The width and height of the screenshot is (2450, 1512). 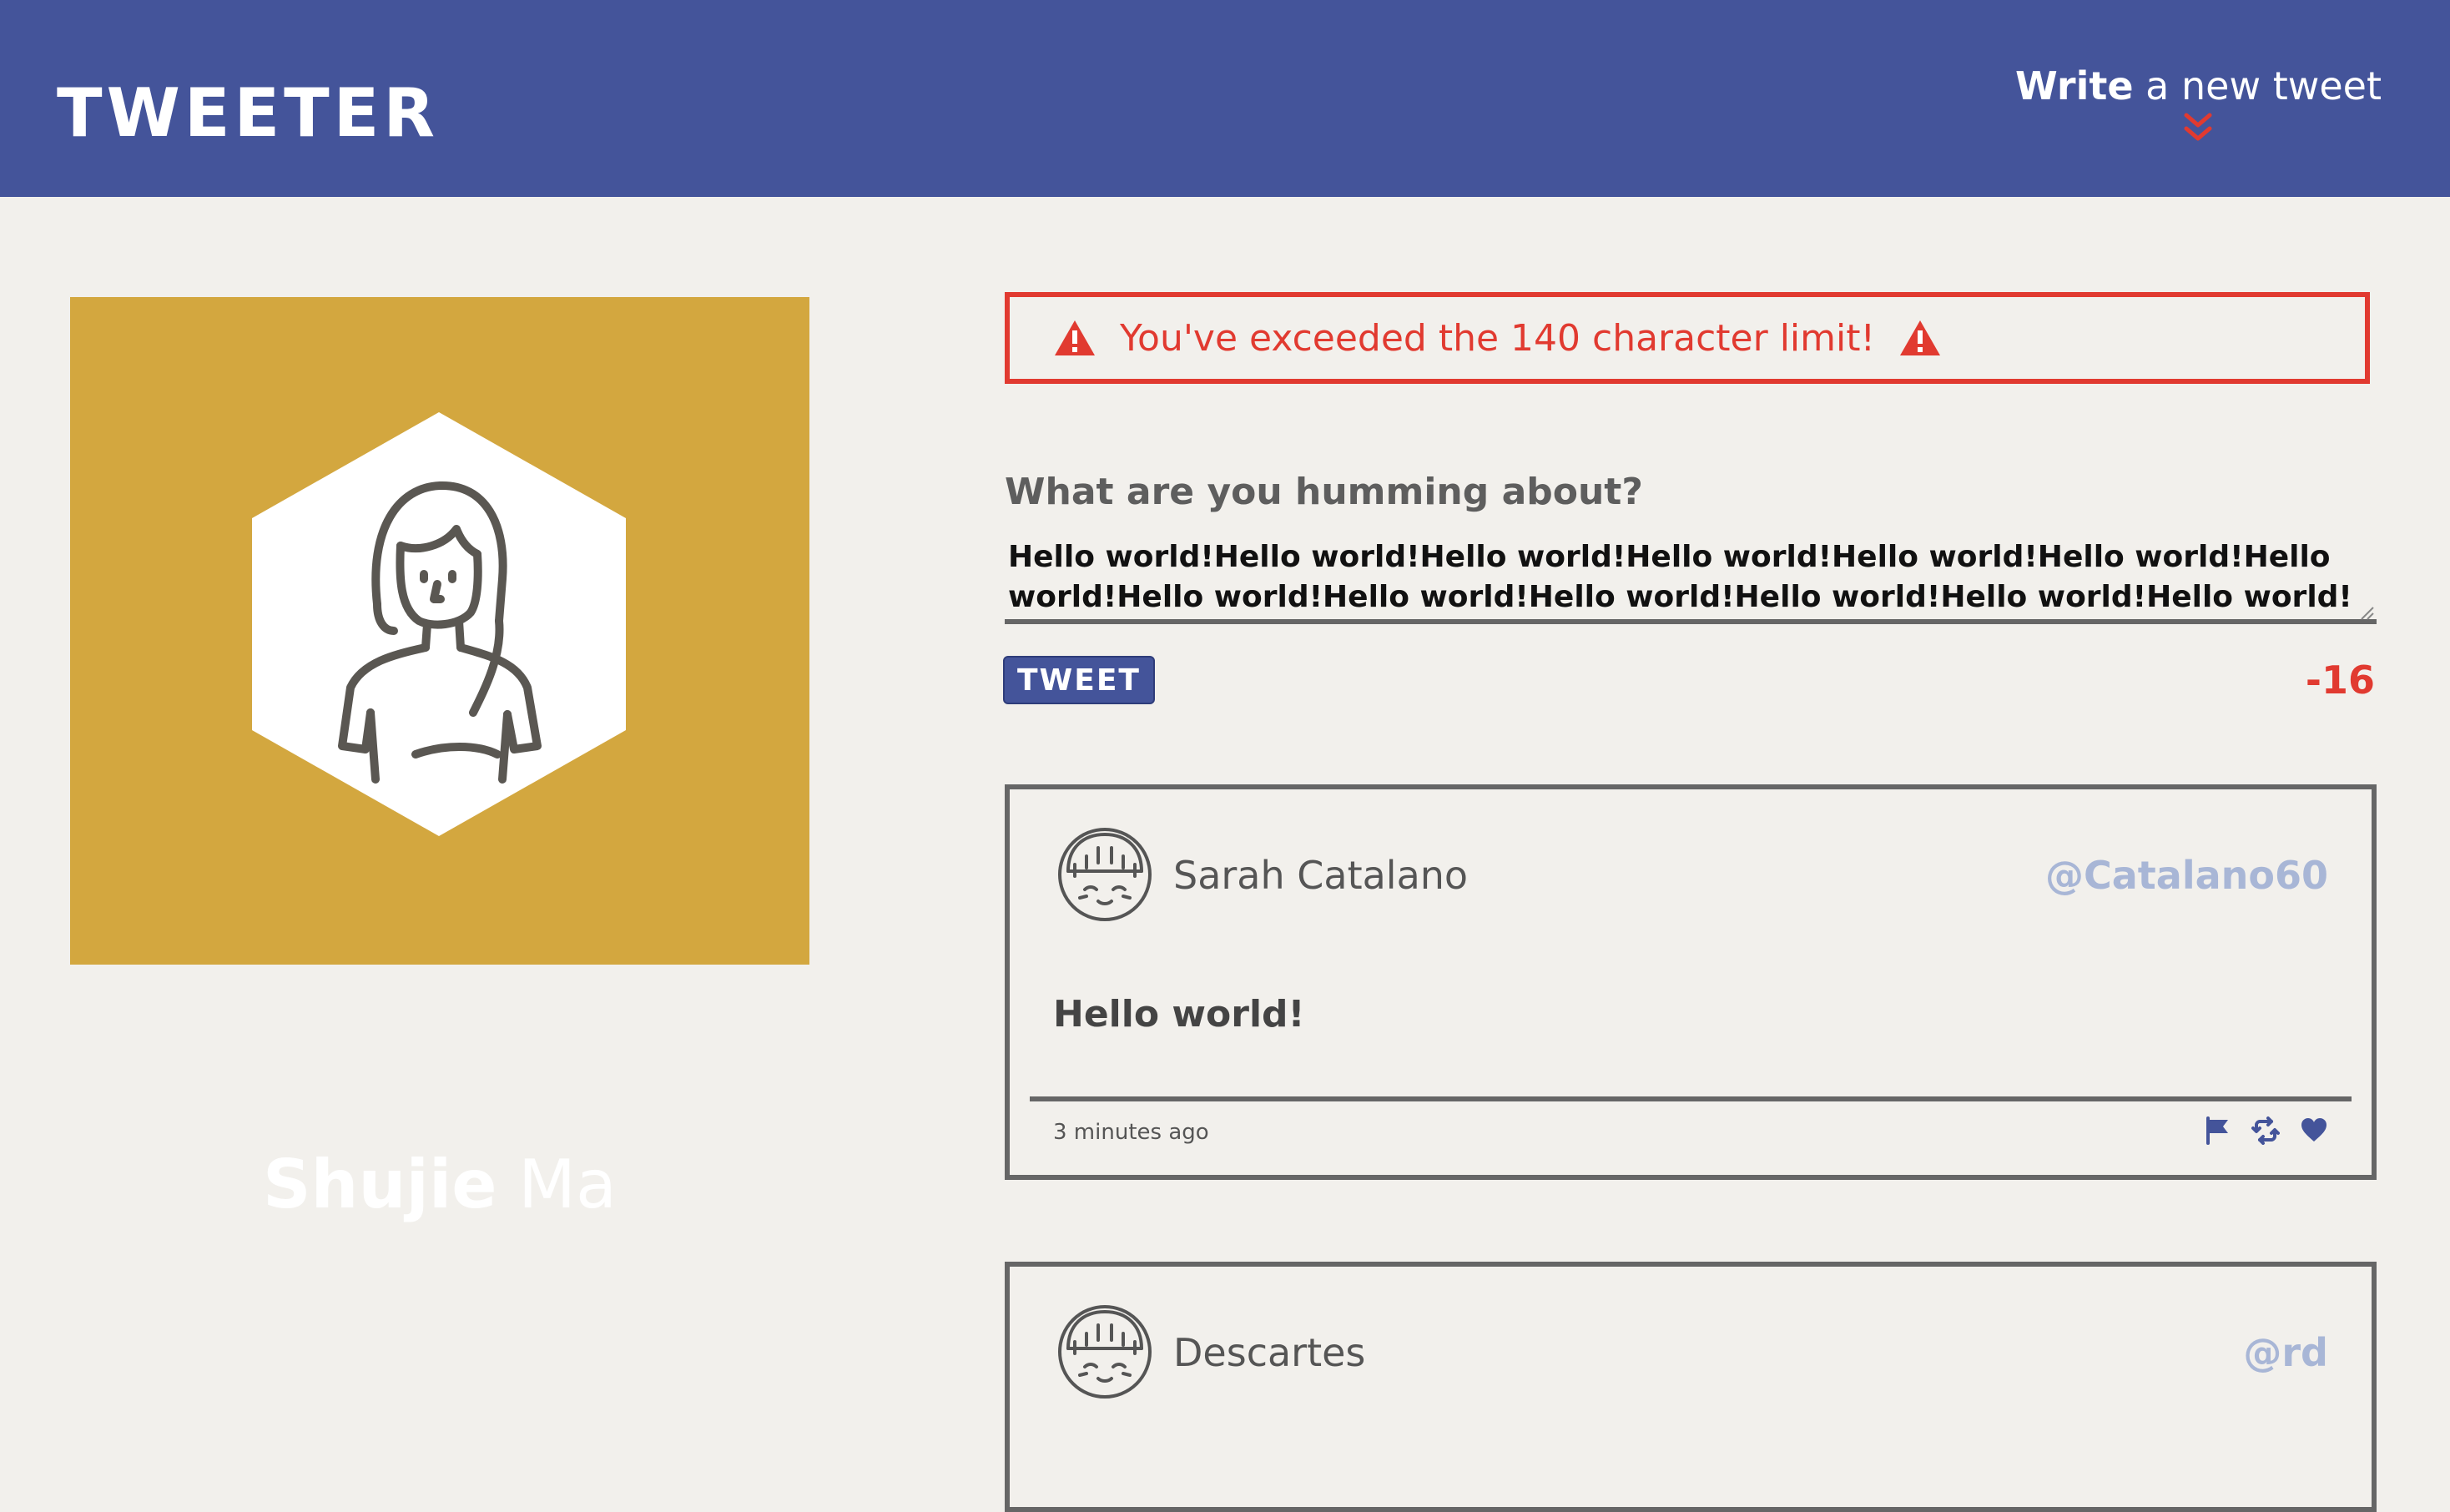 I want to click on write-new-tweet-toggle: Write a new tweet, so click(x=2198, y=106).